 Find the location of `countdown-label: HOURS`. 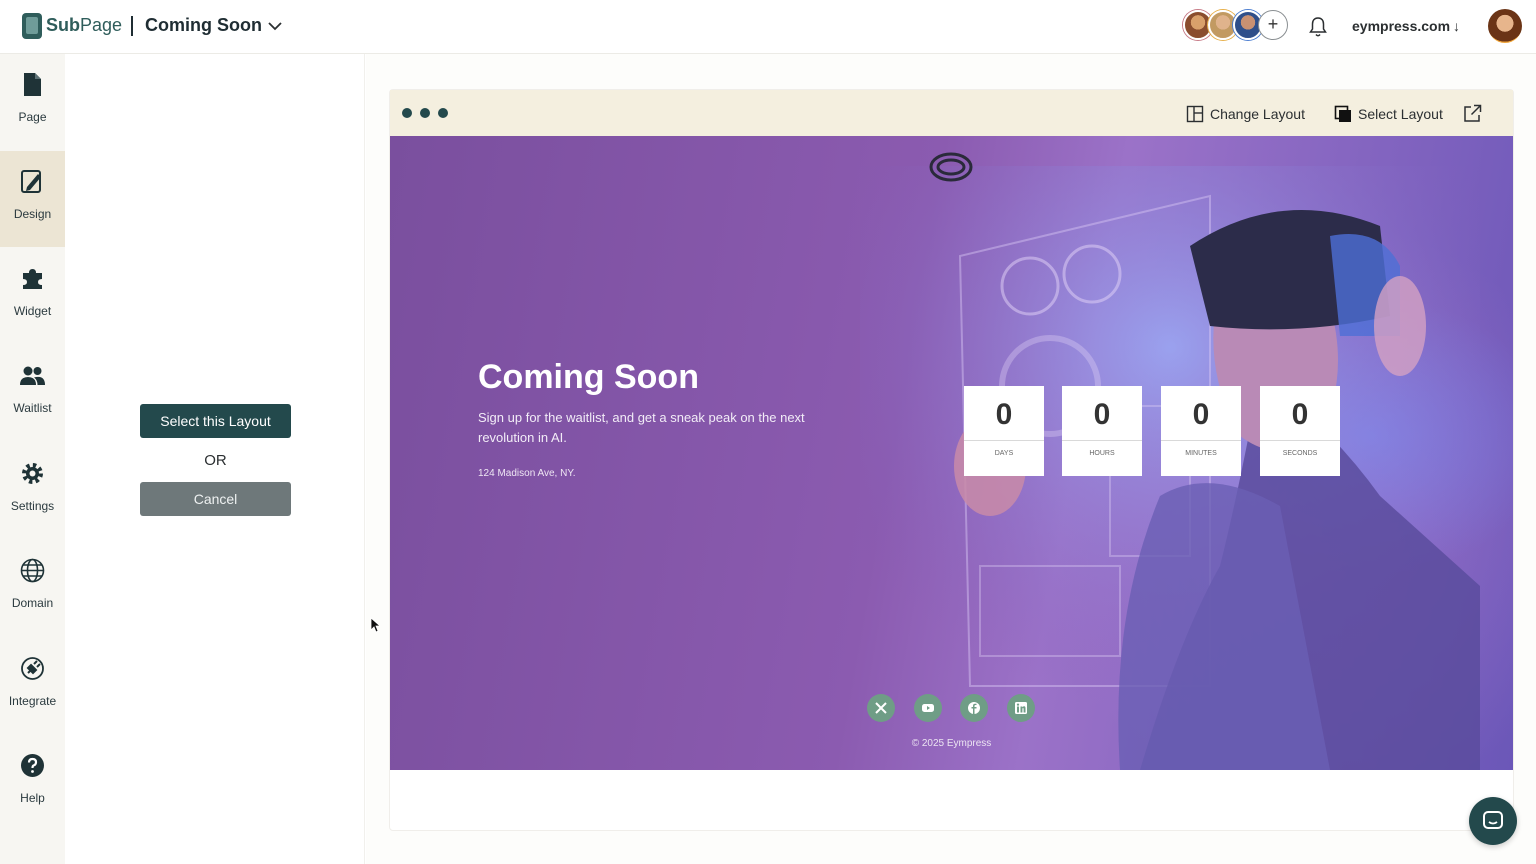

countdown-label: HOURS is located at coordinates (1102, 453).